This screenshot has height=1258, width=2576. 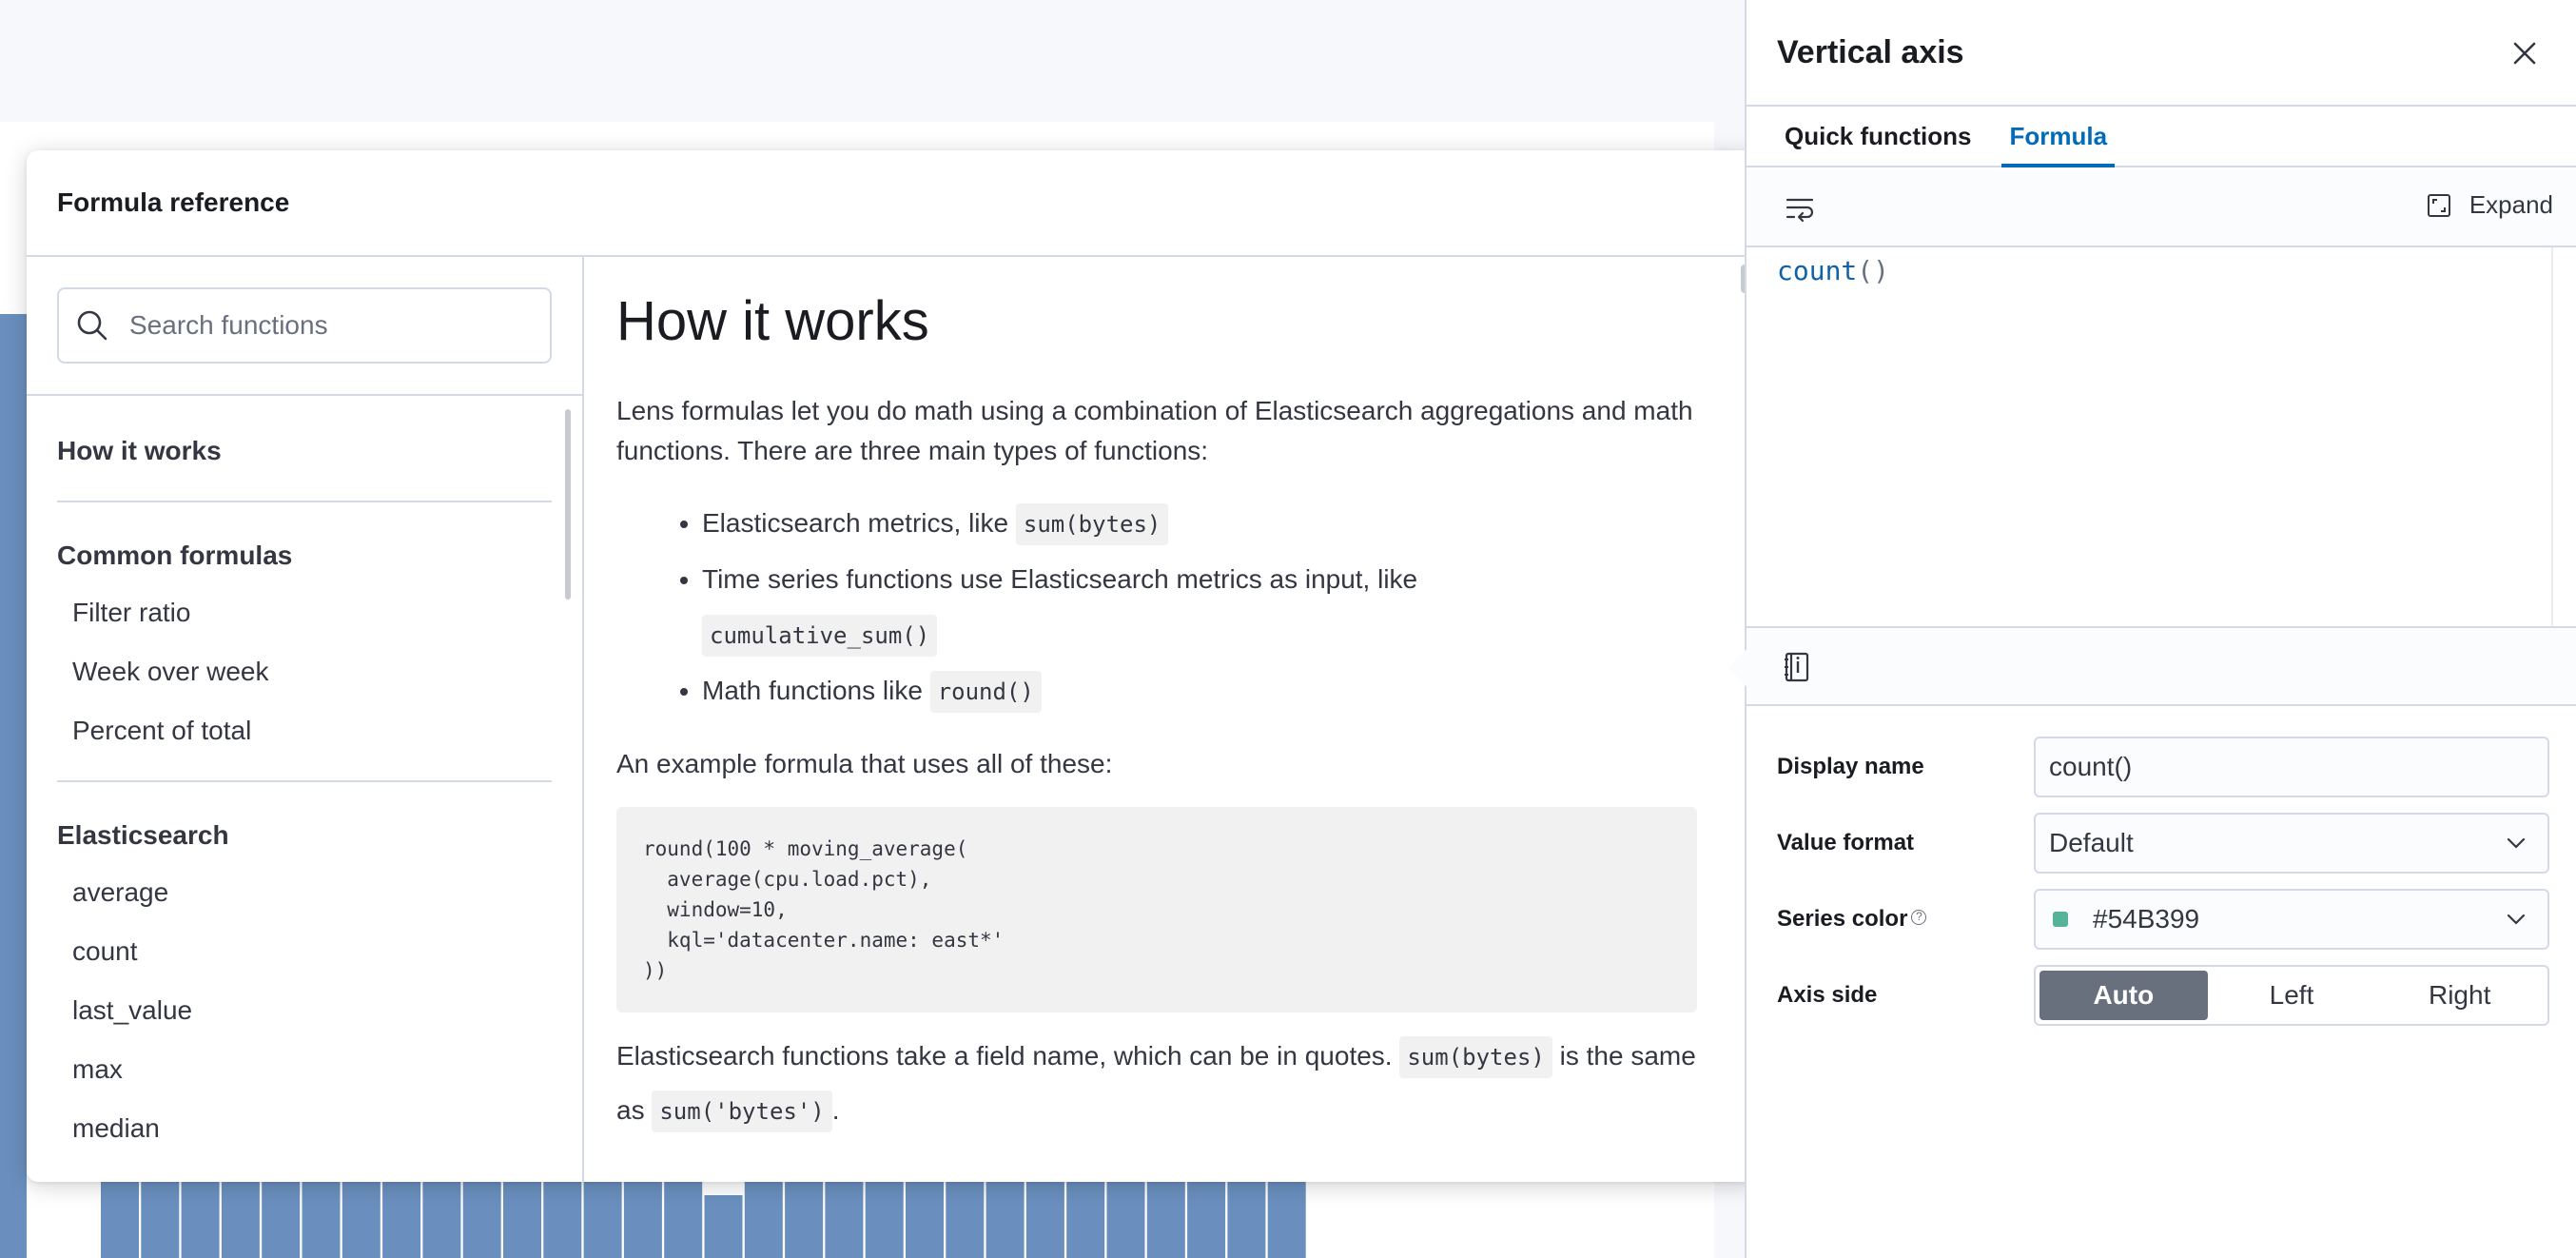 I want to click on formula-editor: count(), so click(x=2150, y=437).